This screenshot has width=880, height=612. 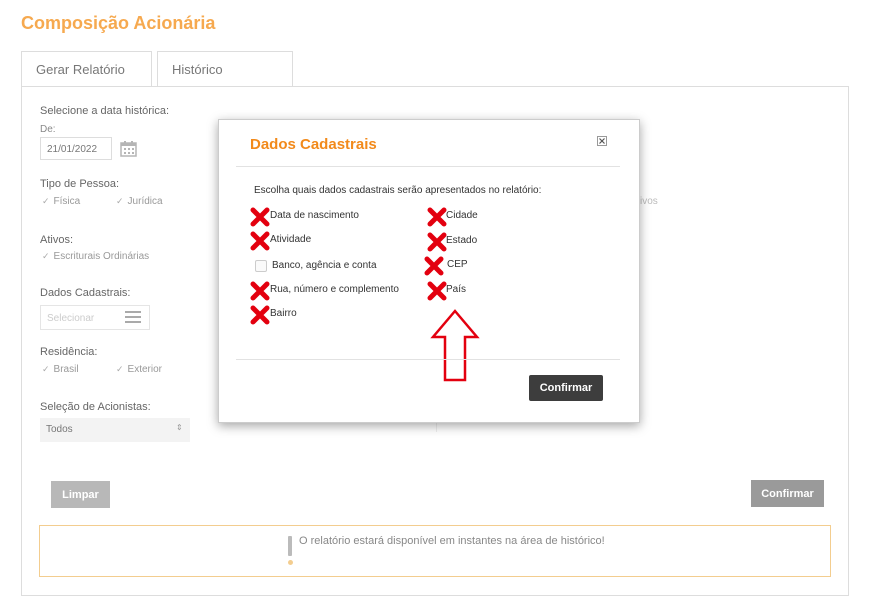 What do you see at coordinates (225, 69) in the screenshot?
I see `tab-historico: Histórico` at bounding box center [225, 69].